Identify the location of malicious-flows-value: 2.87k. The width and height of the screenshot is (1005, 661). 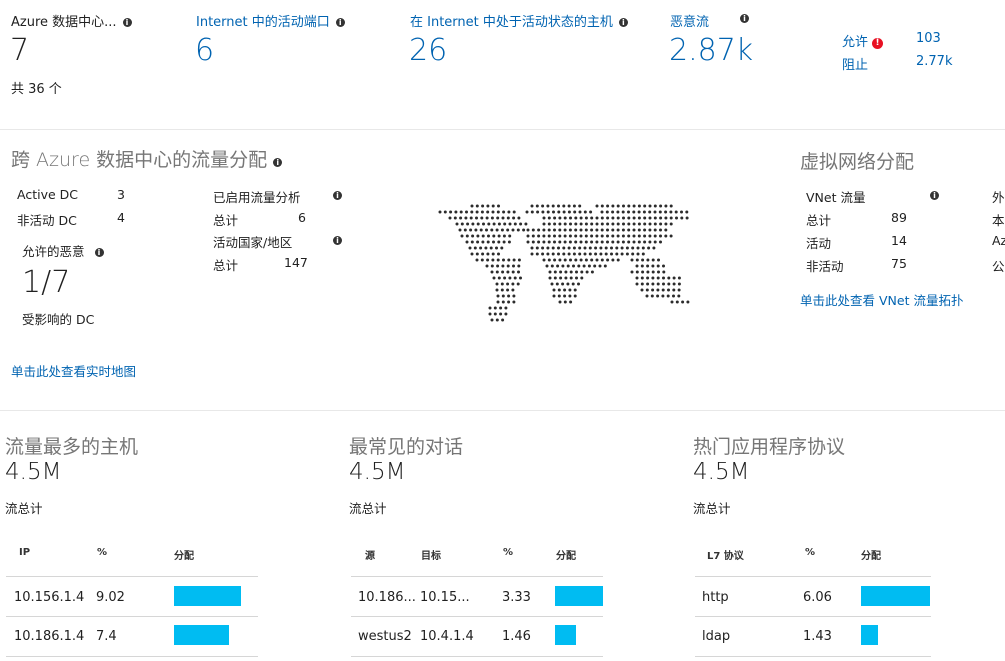
(711, 50).